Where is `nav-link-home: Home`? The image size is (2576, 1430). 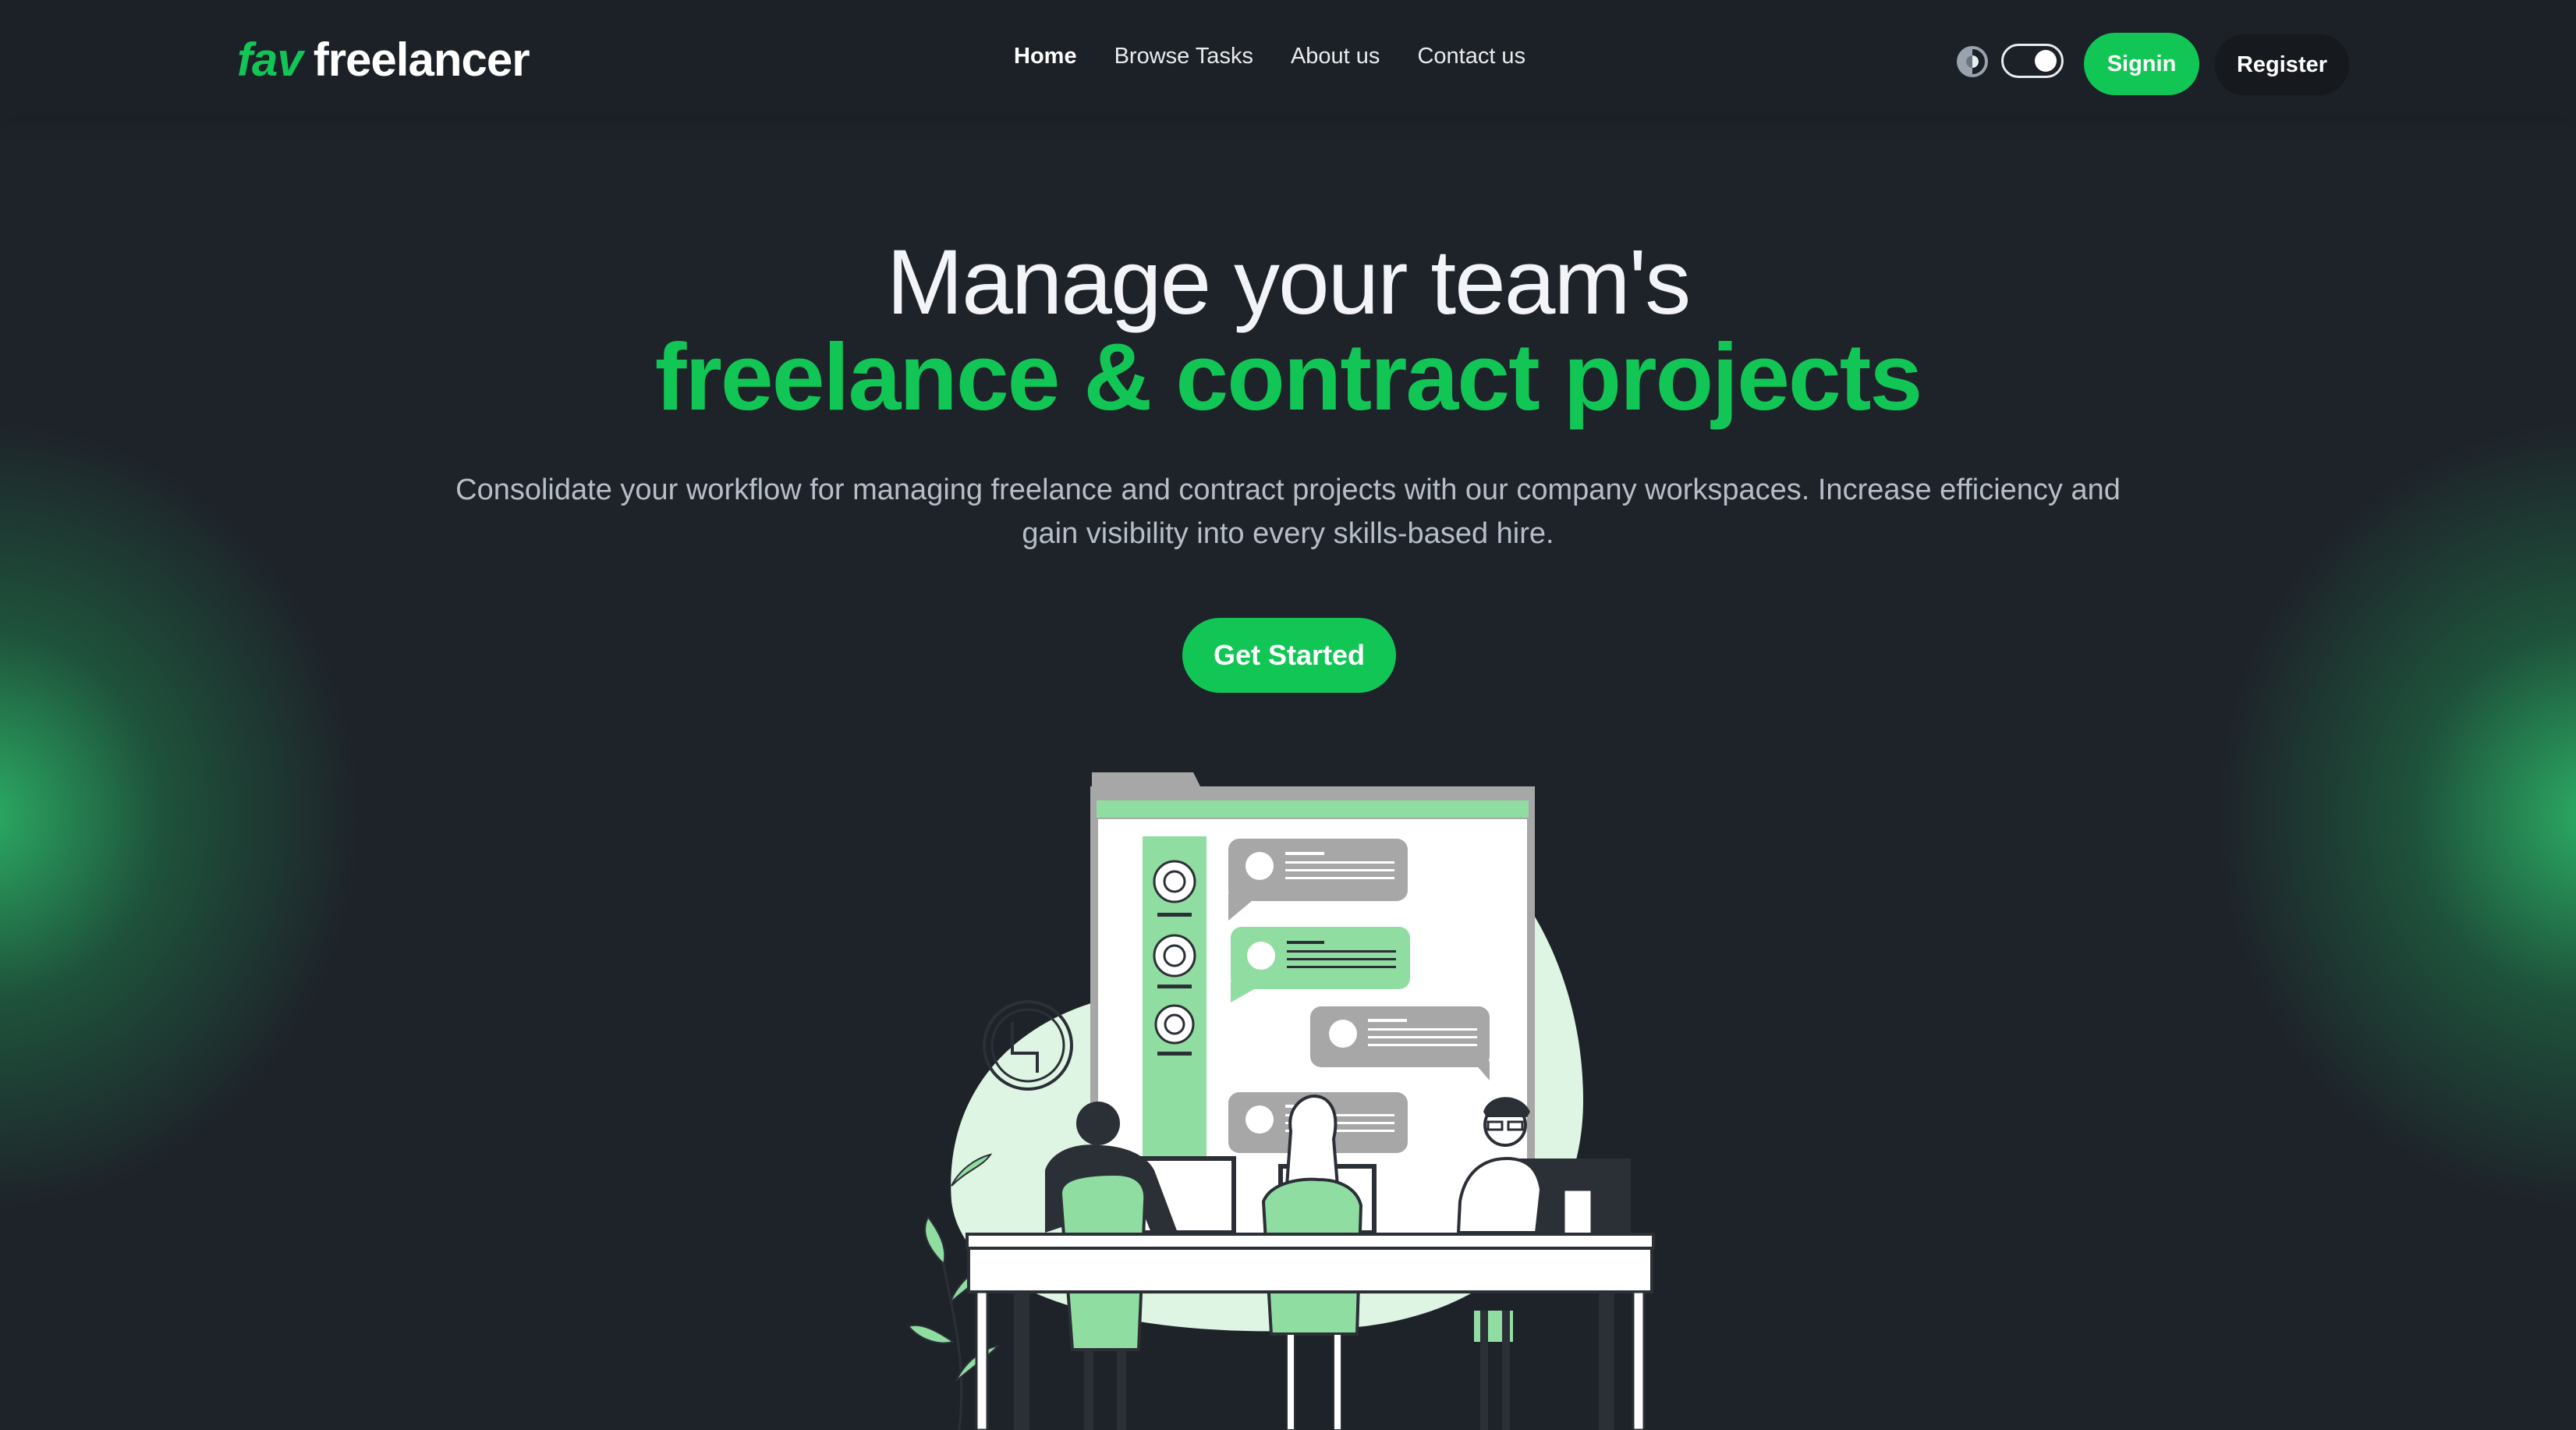 nav-link-home: Home is located at coordinates (1045, 56).